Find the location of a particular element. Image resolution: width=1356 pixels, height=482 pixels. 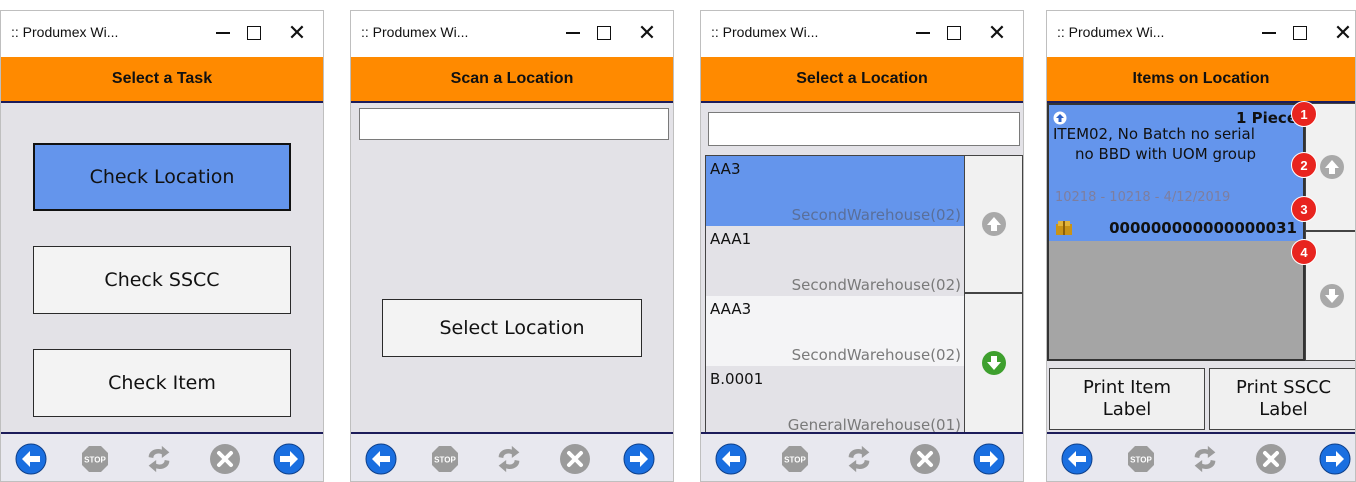

screen-title: Select a Location is located at coordinates (862, 78).